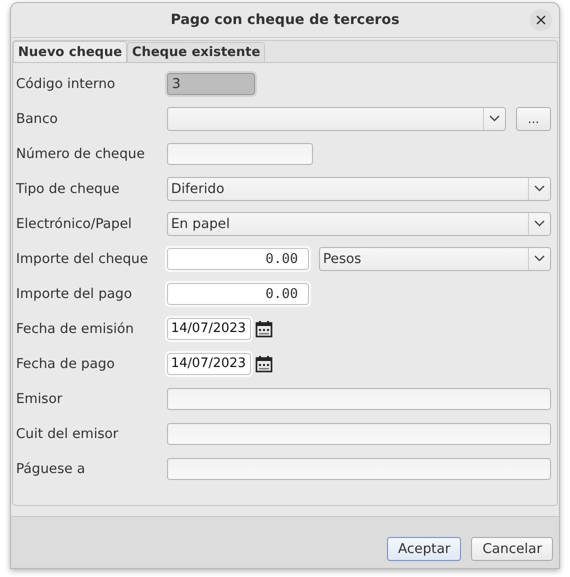 This screenshot has height=577, width=570. What do you see at coordinates (37, 118) in the screenshot?
I see `field-label: Banco` at bounding box center [37, 118].